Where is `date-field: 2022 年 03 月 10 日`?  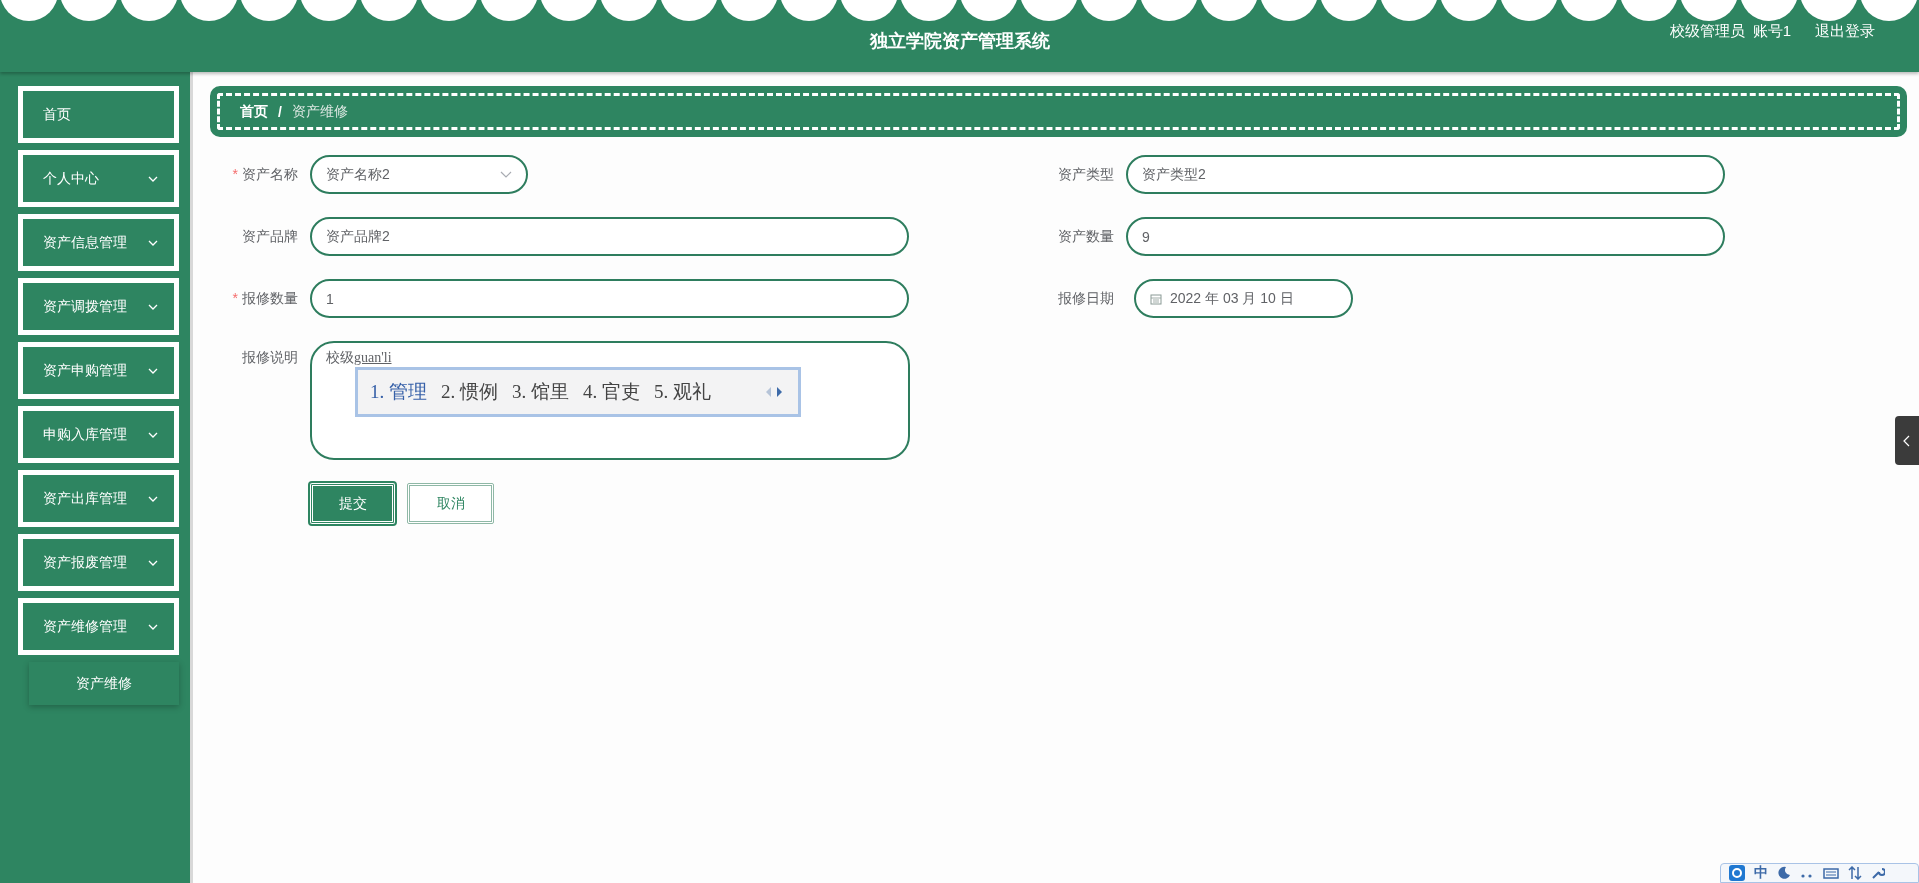
date-field: 2022 年 03 月 10 日 is located at coordinates (1243, 298).